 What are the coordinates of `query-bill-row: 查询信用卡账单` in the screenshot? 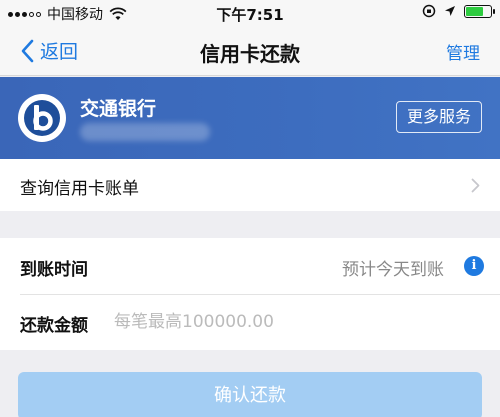 It's located at (250, 185).